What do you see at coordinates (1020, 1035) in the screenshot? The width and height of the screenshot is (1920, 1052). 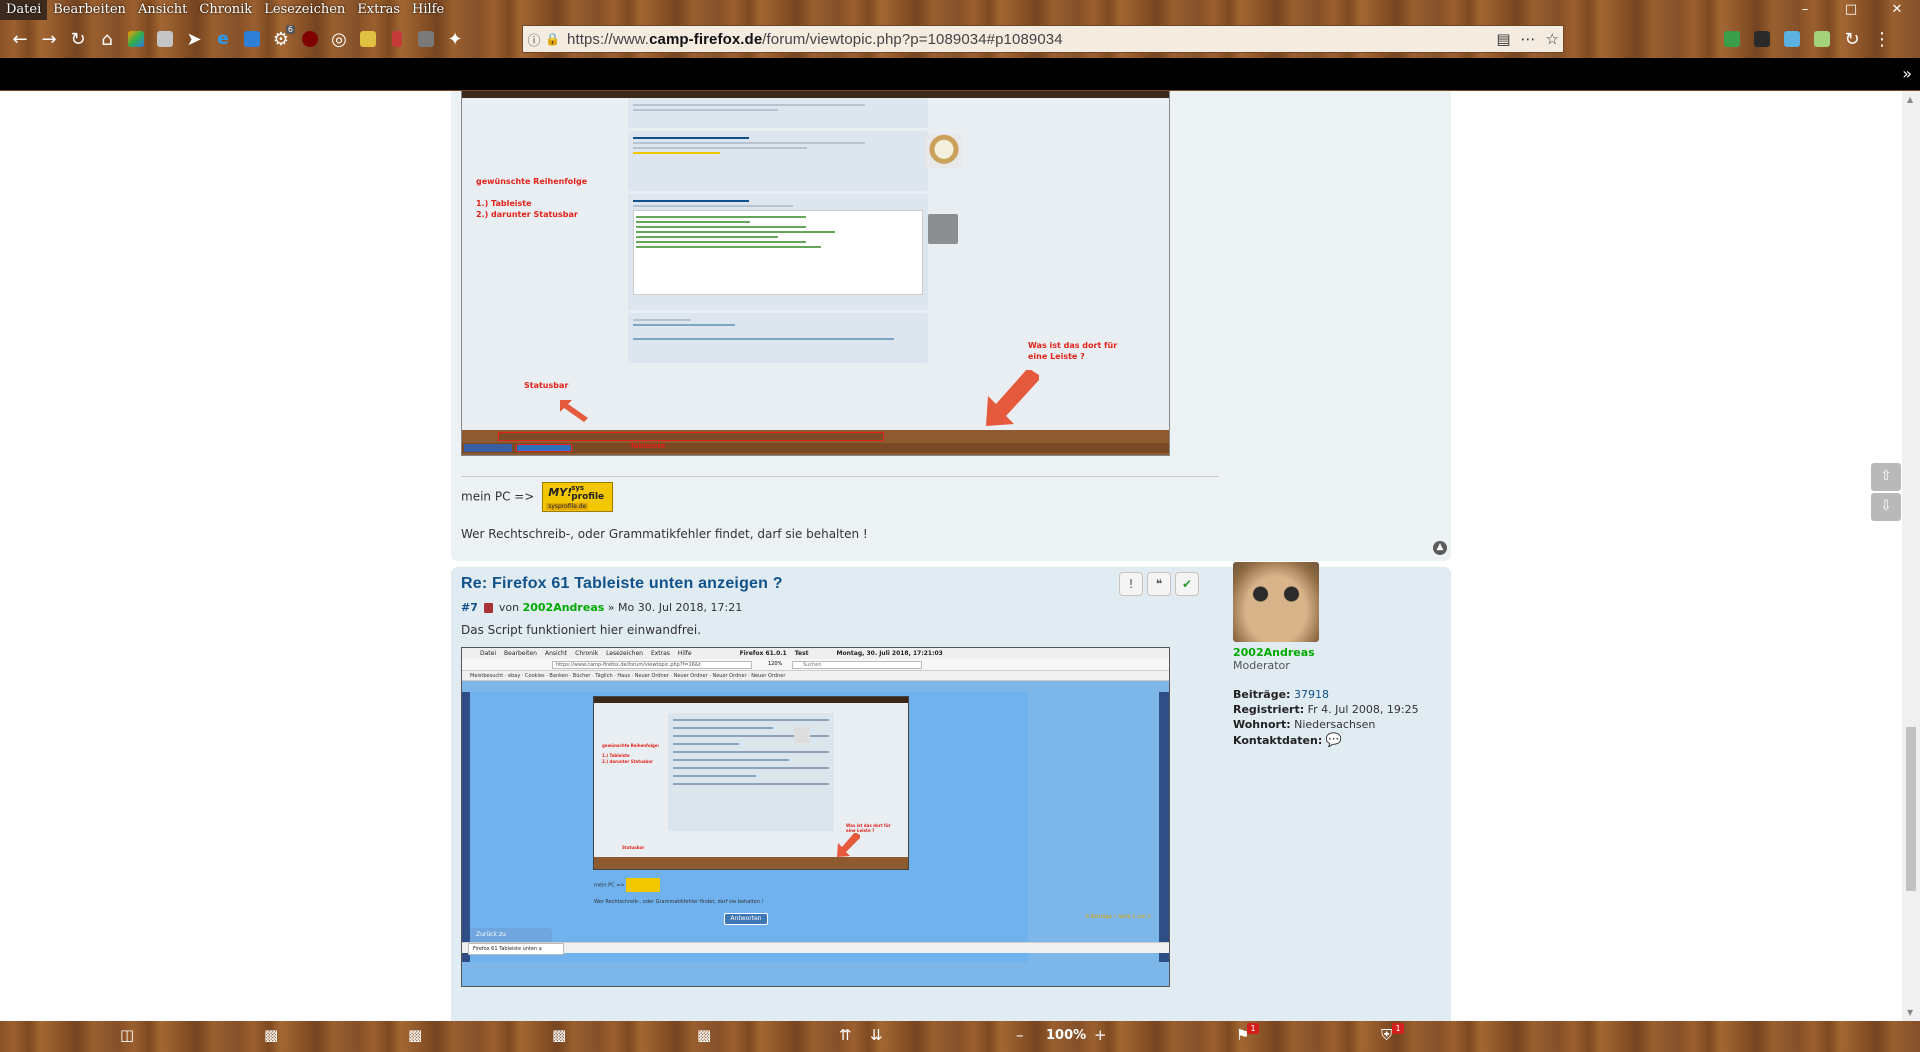 I see `zoom-out-button: –` at bounding box center [1020, 1035].